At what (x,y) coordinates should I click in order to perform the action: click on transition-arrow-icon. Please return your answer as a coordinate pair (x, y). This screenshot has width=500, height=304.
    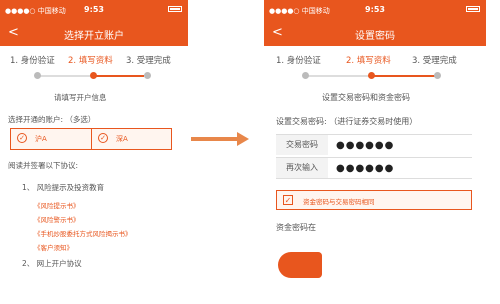
    Looking at the image, I should click on (220, 139).